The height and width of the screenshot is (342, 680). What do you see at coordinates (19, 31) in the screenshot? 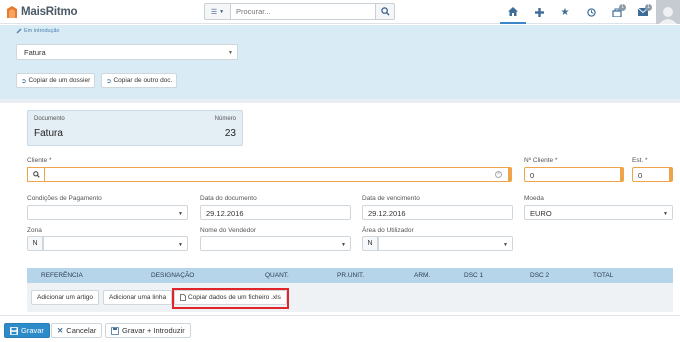
I see `edit-icon` at bounding box center [19, 31].